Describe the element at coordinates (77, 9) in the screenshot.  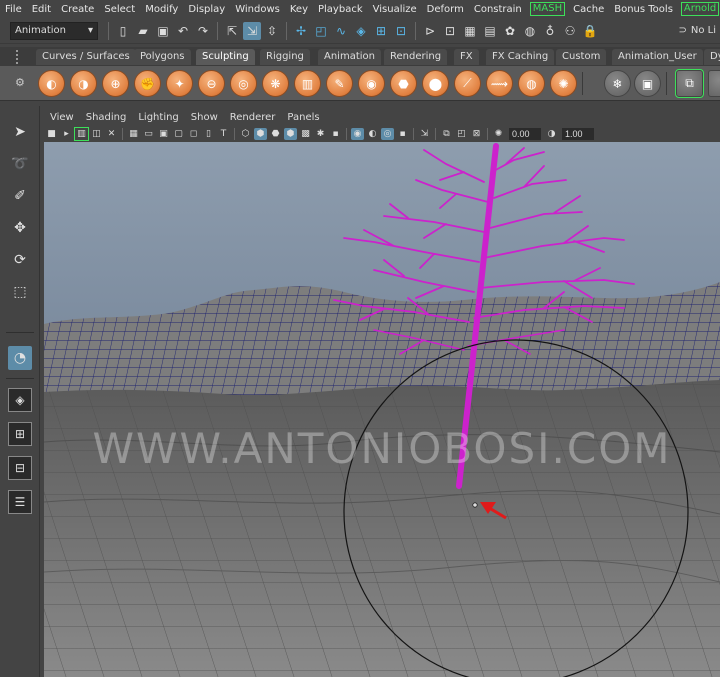
I see `menu-create: Create` at that location.